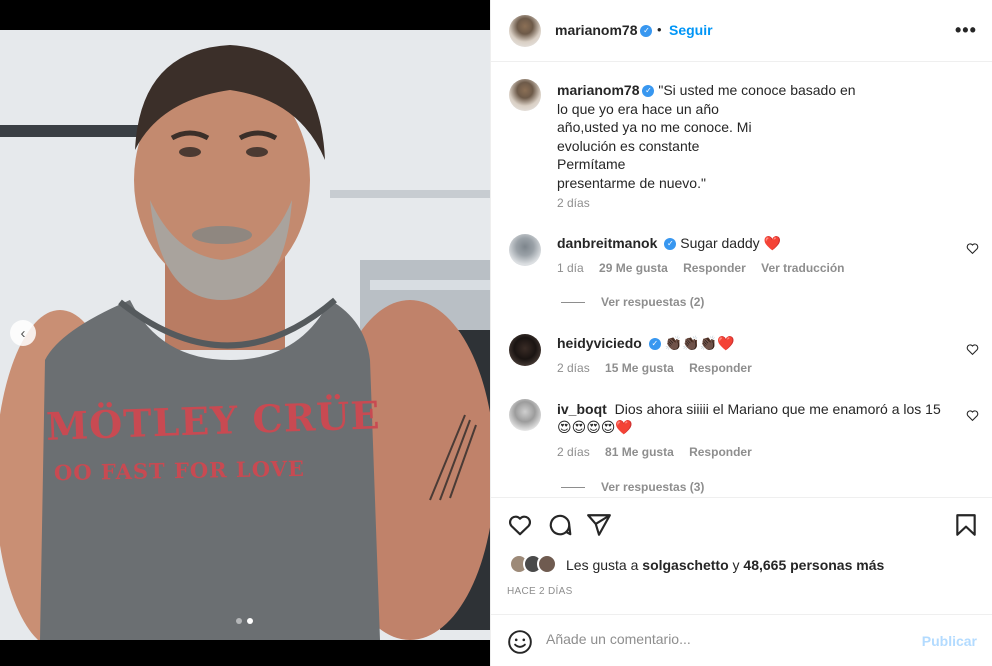  What do you see at coordinates (653, 302) in the screenshot?
I see `view-replies-label: Ver respuestas (2)` at bounding box center [653, 302].